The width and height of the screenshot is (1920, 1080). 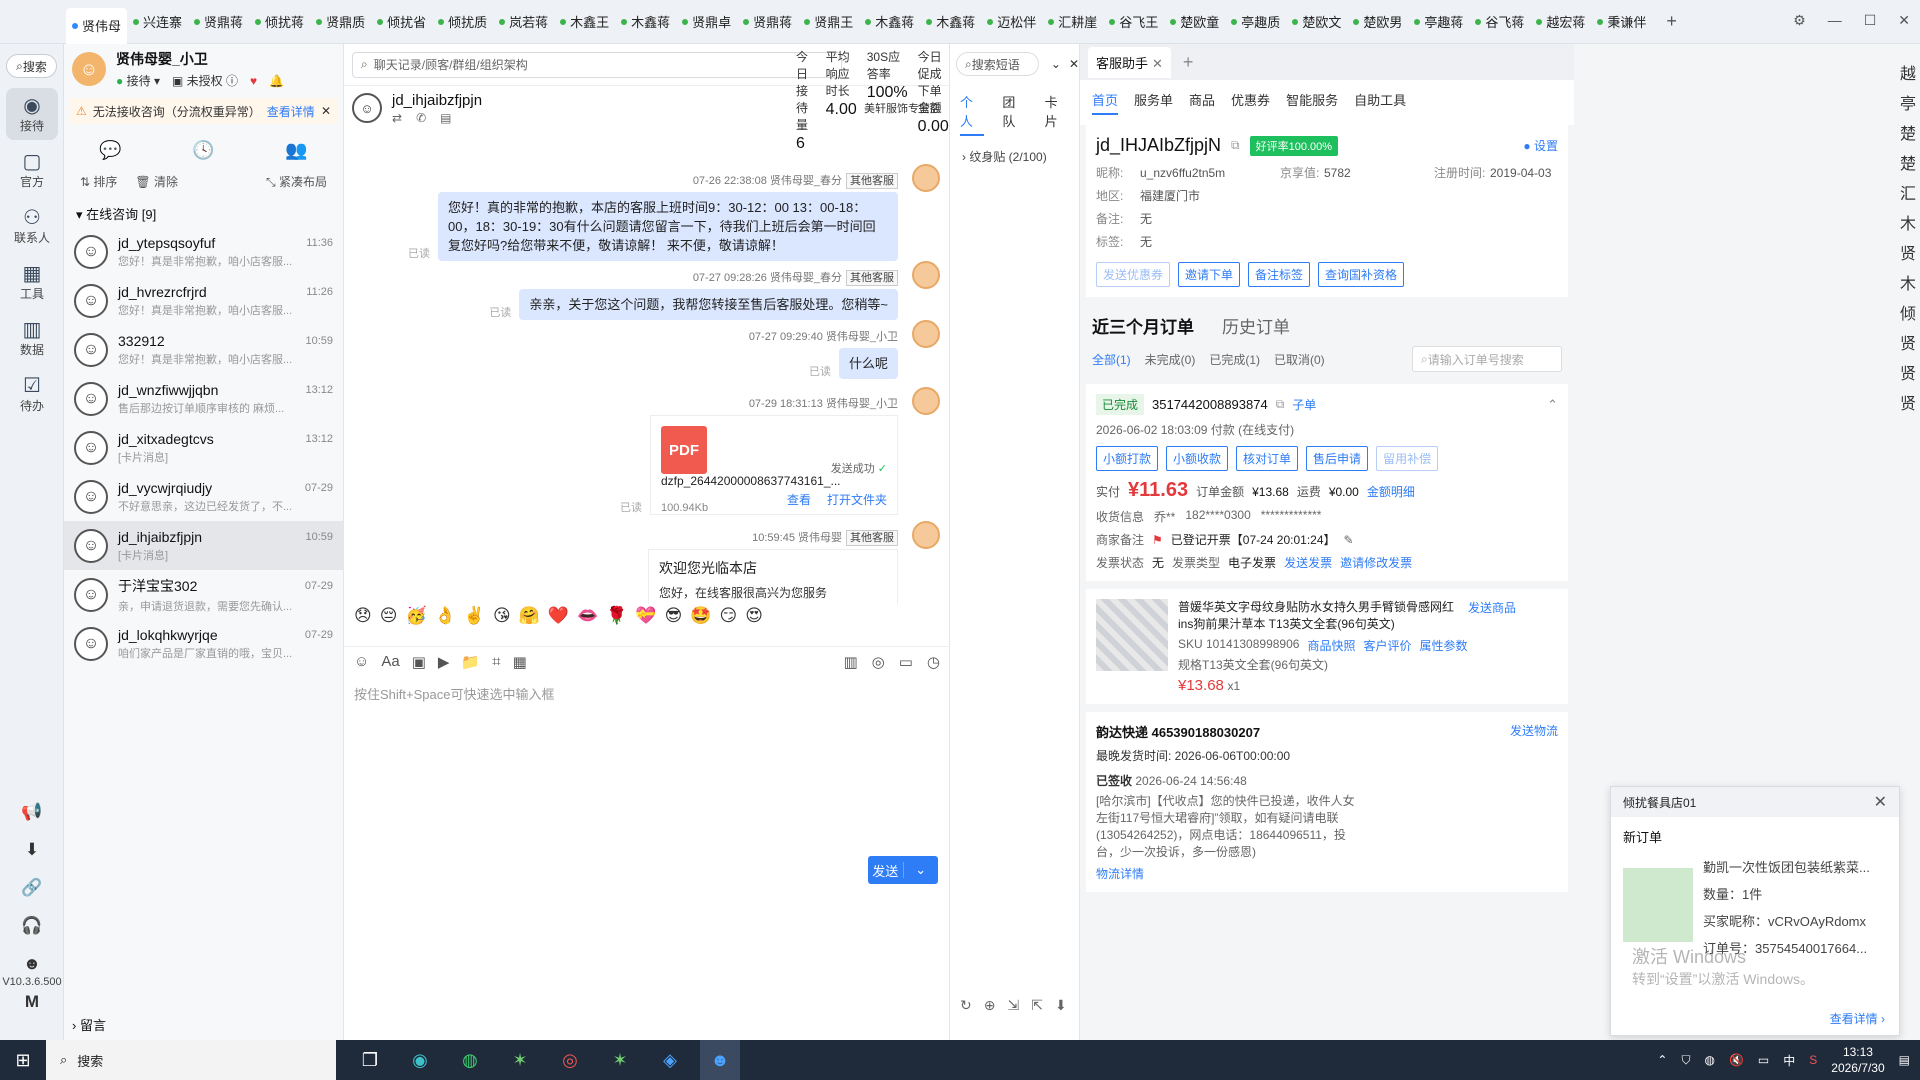 What do you see at coordinates (1534, 731) in the screenshot?
I see `send-logistics-link: 发送物流` at bounding box center [1534, 731].